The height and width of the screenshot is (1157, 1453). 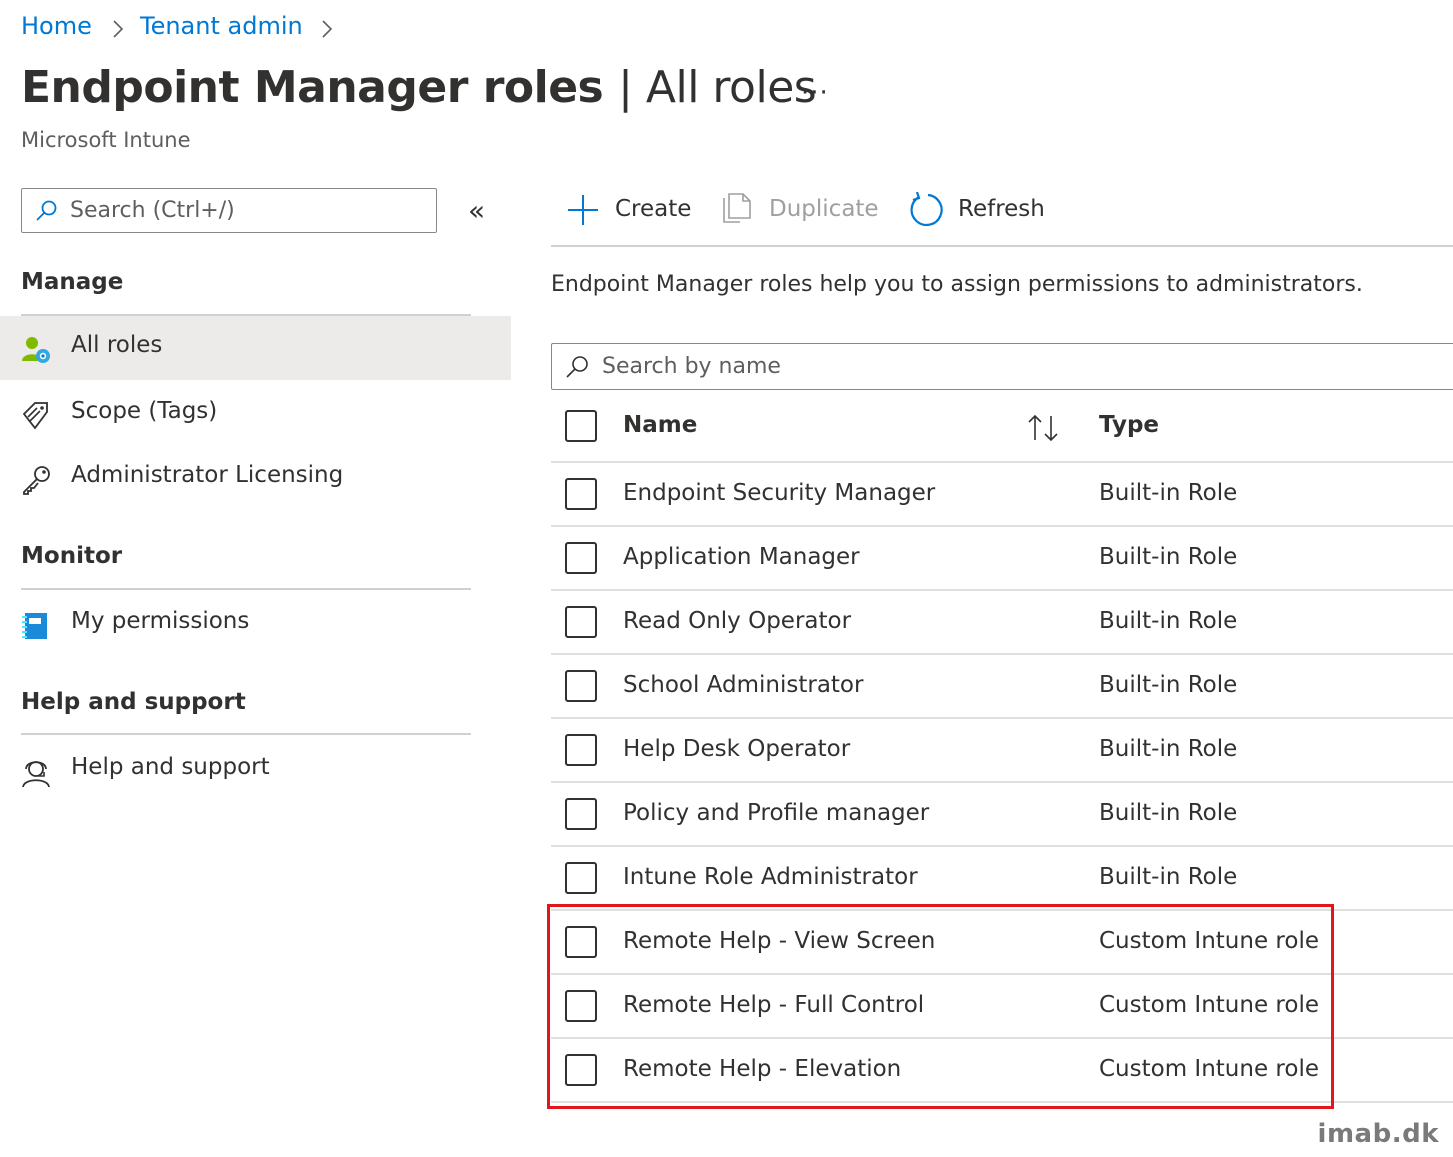 I want to click on table-row: Read Only Operator Built-in Role, so click(x=1002, y=623).